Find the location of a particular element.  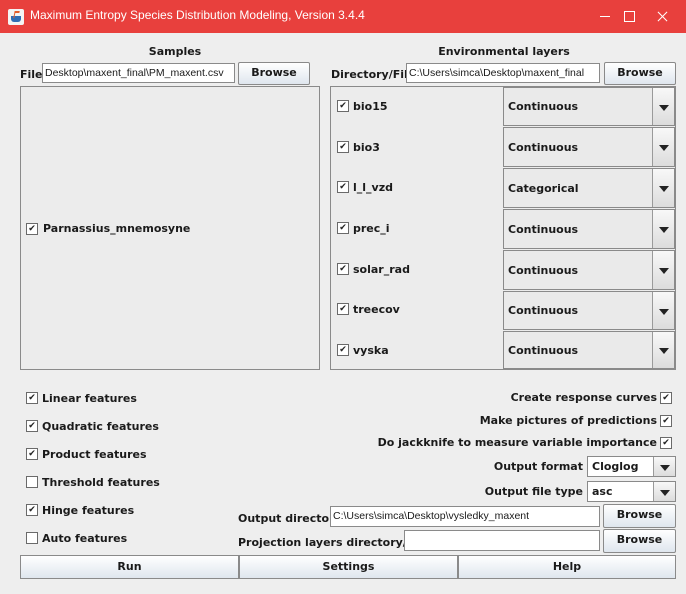

pictures-checkbox is located at coordinates (666, 421).